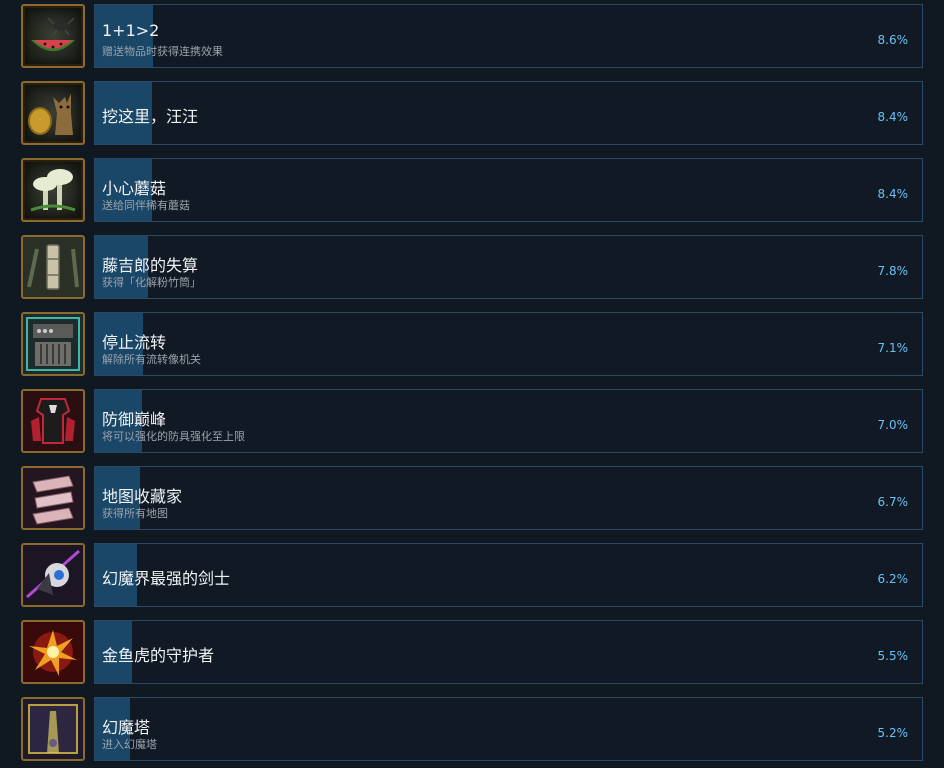  Describe the element at coordinates (135, 513) in the screenshot. I see `achievement-description: 获得所有地图` at that location.